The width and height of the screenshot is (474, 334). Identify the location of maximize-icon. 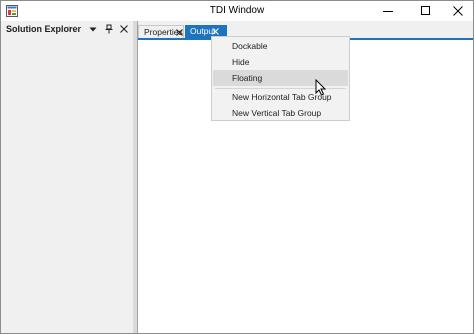
(425, 10).